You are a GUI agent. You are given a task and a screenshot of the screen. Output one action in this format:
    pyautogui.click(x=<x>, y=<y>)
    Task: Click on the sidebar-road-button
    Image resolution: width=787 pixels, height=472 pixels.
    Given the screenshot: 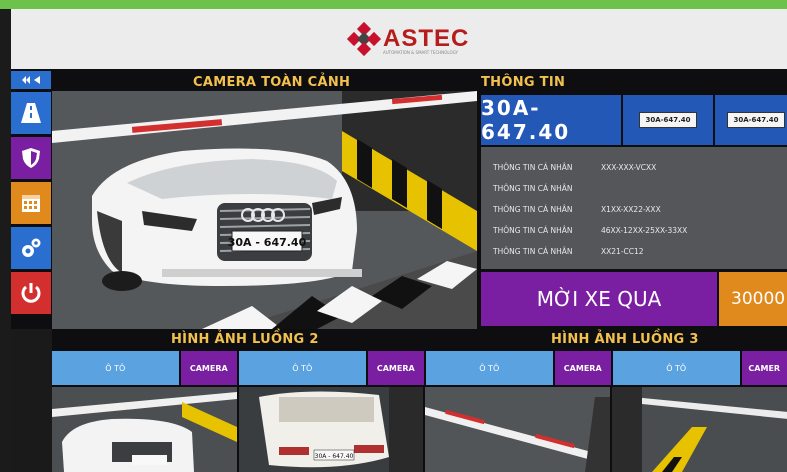 What is the action you would take?
    pyautogui.click(x=31, y=113)
    